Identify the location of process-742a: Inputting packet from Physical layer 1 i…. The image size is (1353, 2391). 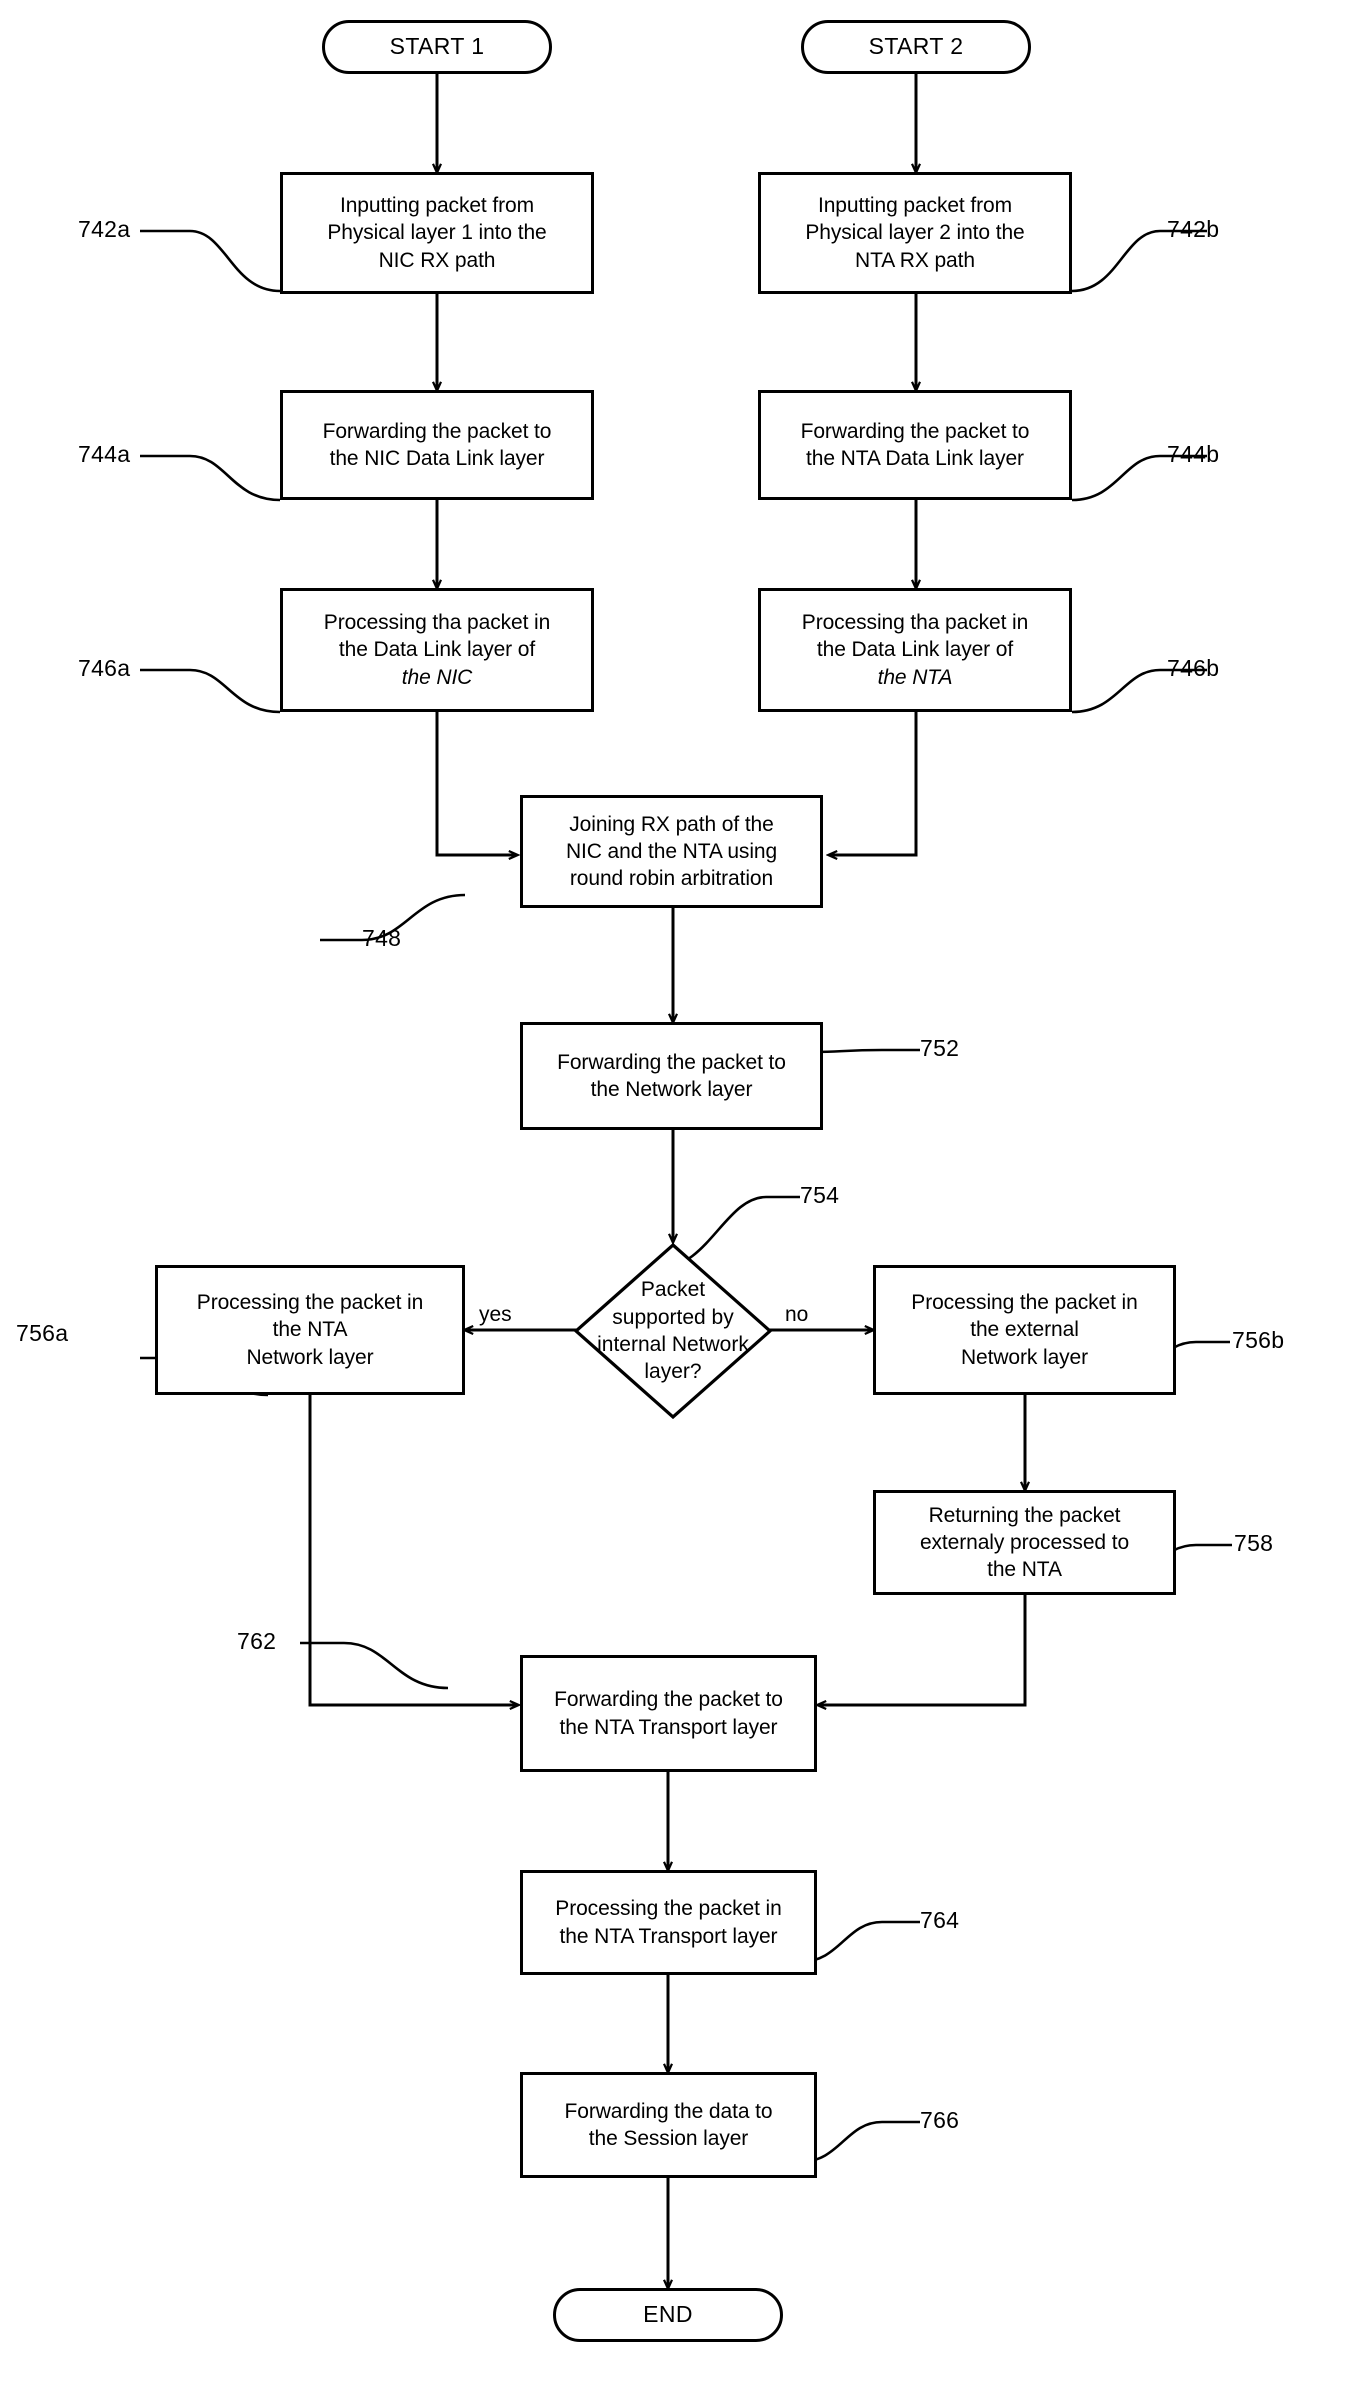
(437, 233).